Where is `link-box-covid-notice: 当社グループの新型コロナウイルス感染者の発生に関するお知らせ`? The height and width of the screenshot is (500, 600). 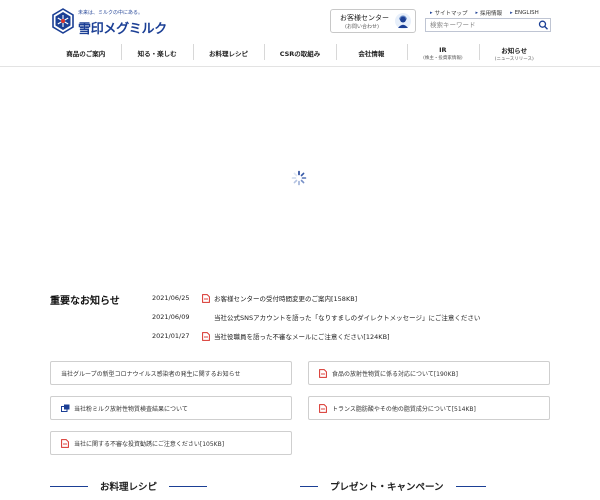
link-box-covid-notice: 当社グループの新型コロナウイルス感染者の発生に関するお知らせ is located at coordinates (171, 373).